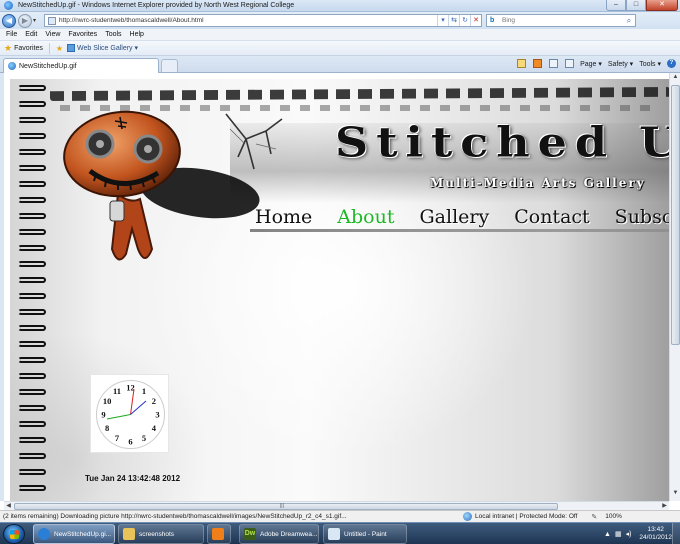 The width and height of the screenshot is (680, 544). I want to click on new-tab-button, so click(169, 65).